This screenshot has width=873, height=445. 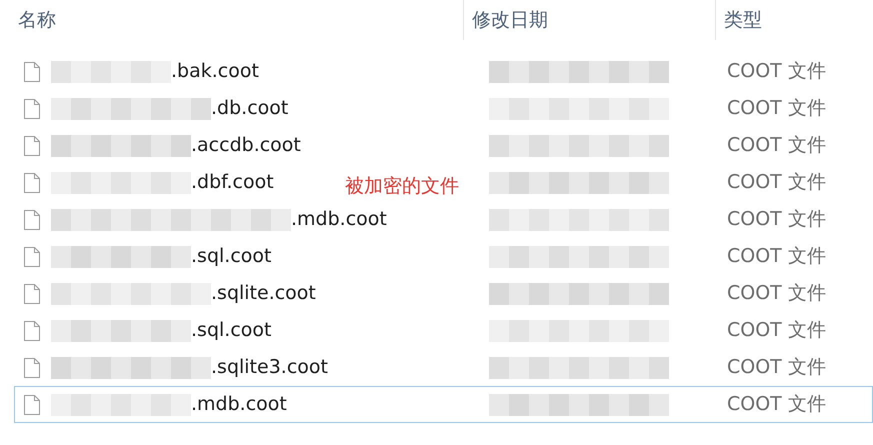 What do you see at coordinates (402, 186) in the screenshot?
I see `annotation-label: 被加密的文件` at bounding box center [402, 186].